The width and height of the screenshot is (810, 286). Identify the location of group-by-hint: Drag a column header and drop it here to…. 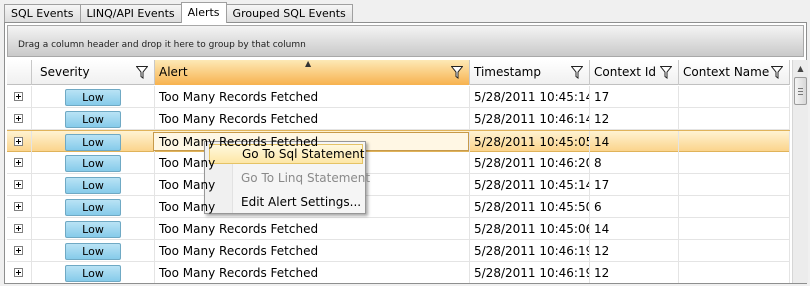
(162, 45).